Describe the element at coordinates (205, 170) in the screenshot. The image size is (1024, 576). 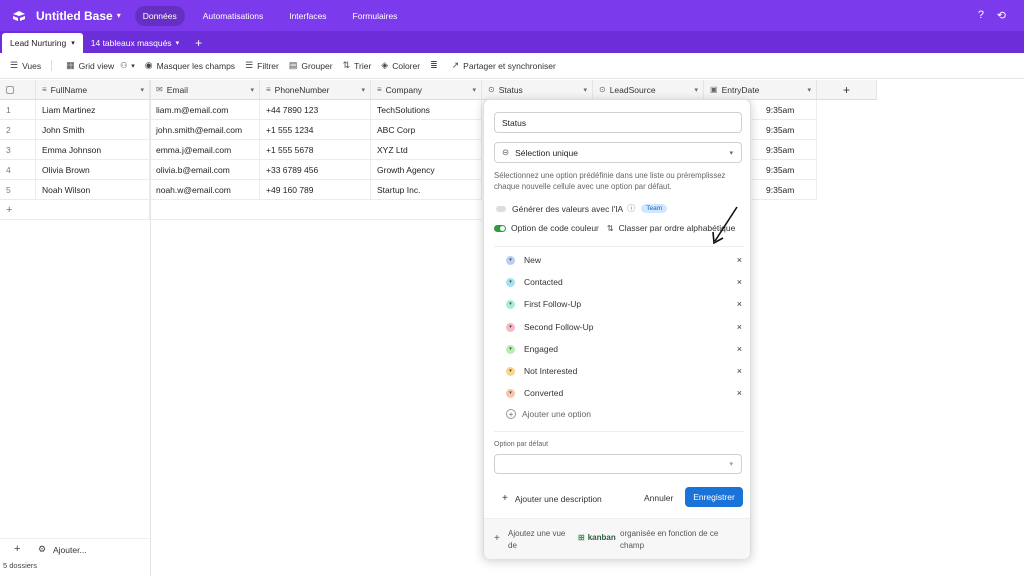
I see `cell-email: olivia.b@email.com` at that location.